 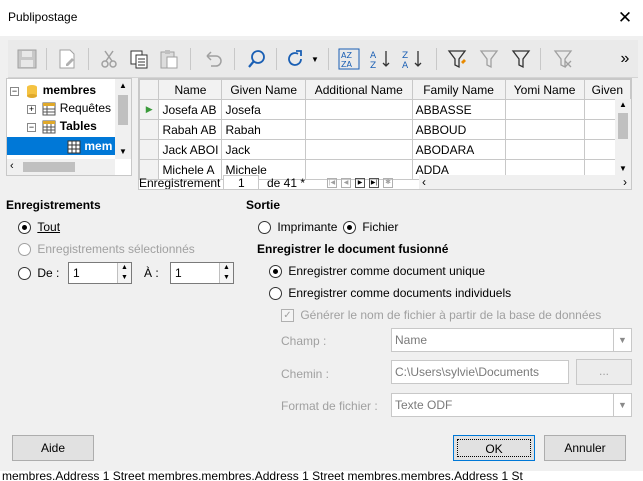 I want to click on table-row: Rabah AB Rabah ABBOUD, so click(x=385, y=129).